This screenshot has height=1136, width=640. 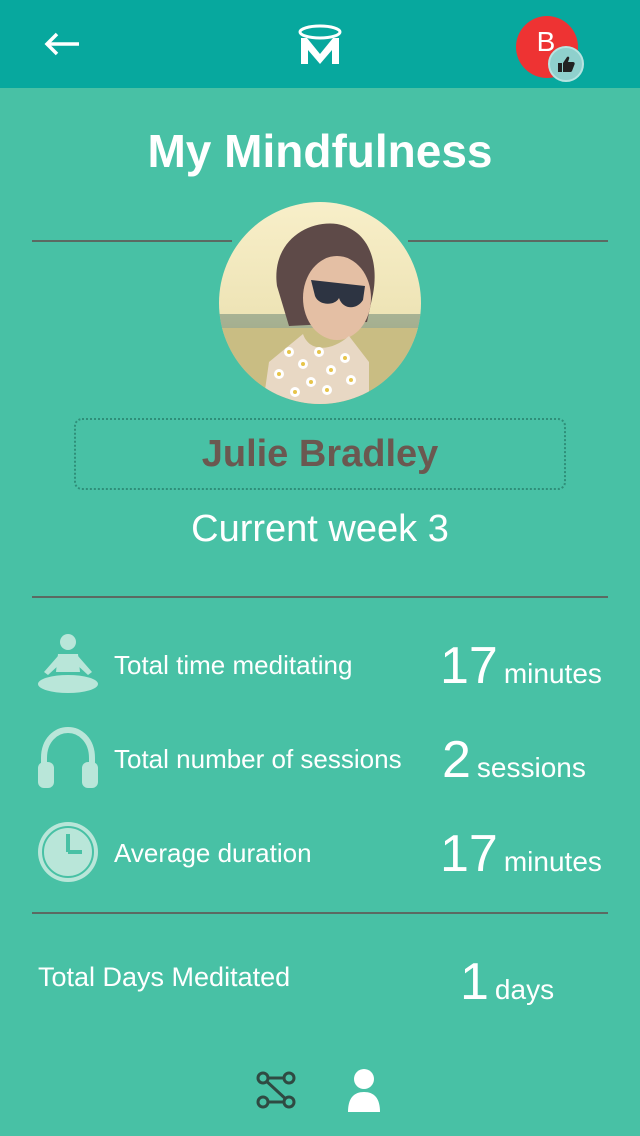 What do you see at coordinates (508, 241) in the screenshot?
I see `divider-top-right` at bounding box center [508, 241].